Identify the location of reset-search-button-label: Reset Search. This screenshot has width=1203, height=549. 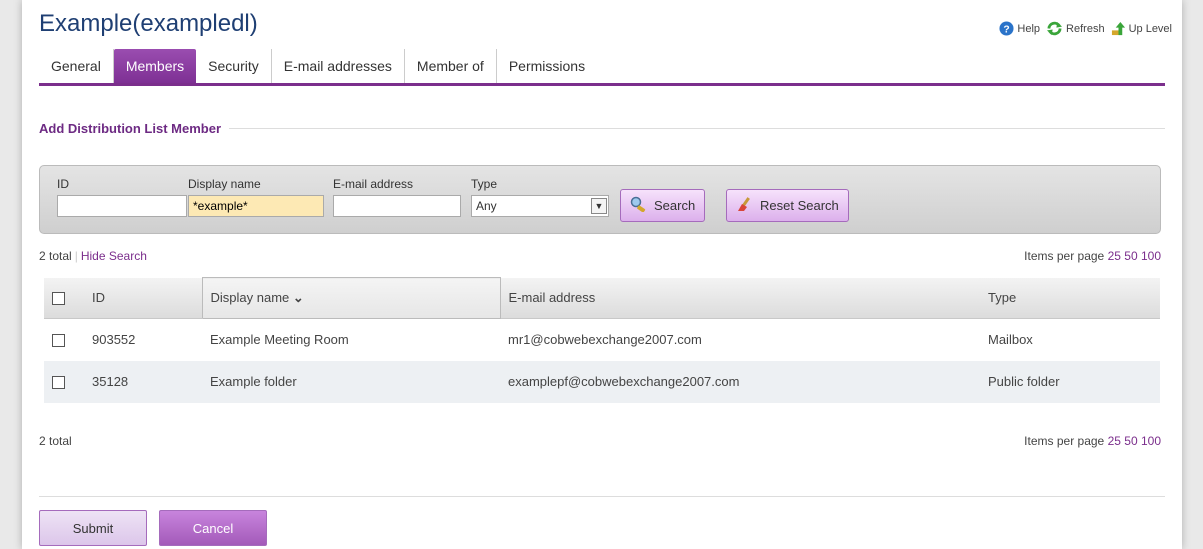
(799, 205).